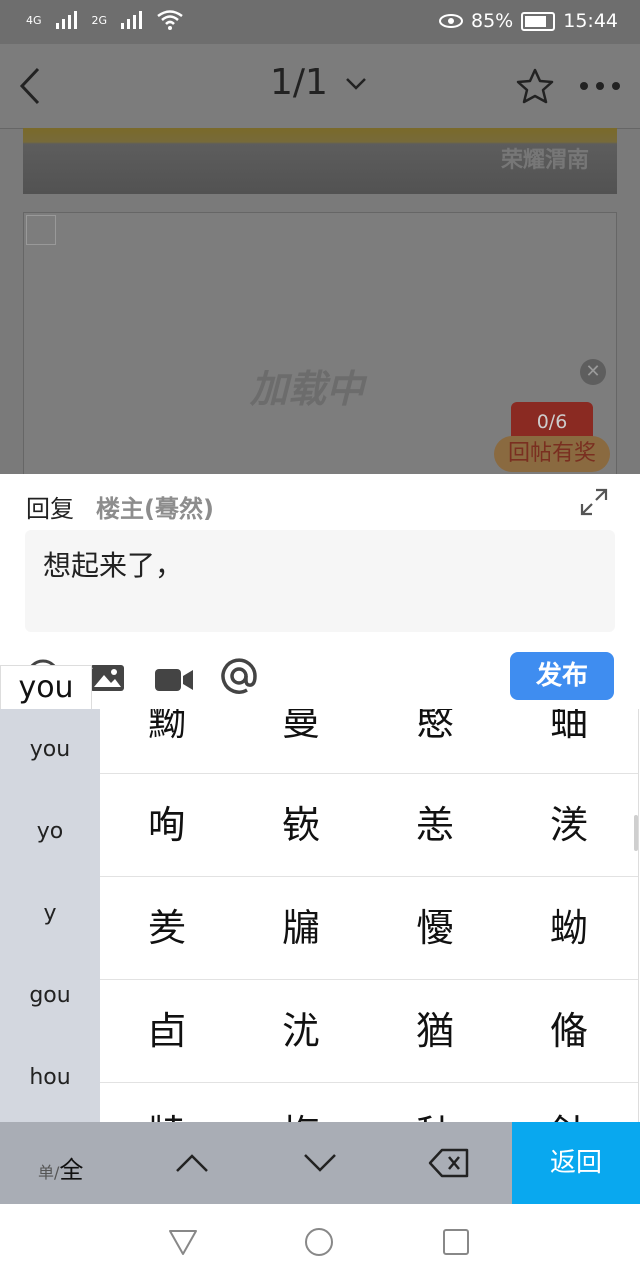 The image size is (640, 1280). Describe the element at coordinates (50, 995) in the screenshot. I see `pinyin-option: gou` at that location.